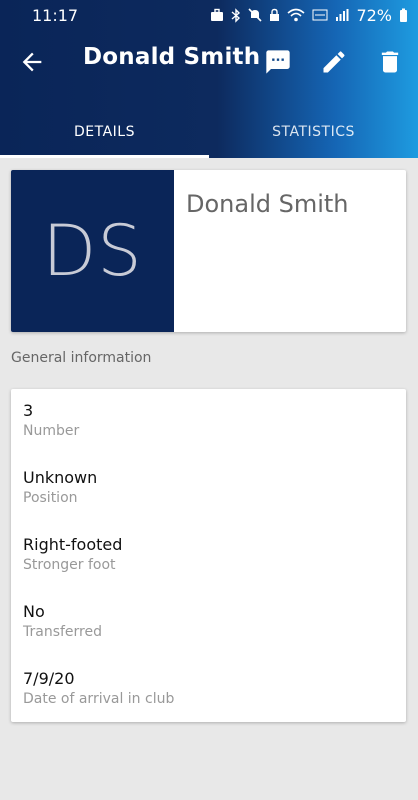  I want to click on info-row-position: Unknown Position, so click(60, 493).